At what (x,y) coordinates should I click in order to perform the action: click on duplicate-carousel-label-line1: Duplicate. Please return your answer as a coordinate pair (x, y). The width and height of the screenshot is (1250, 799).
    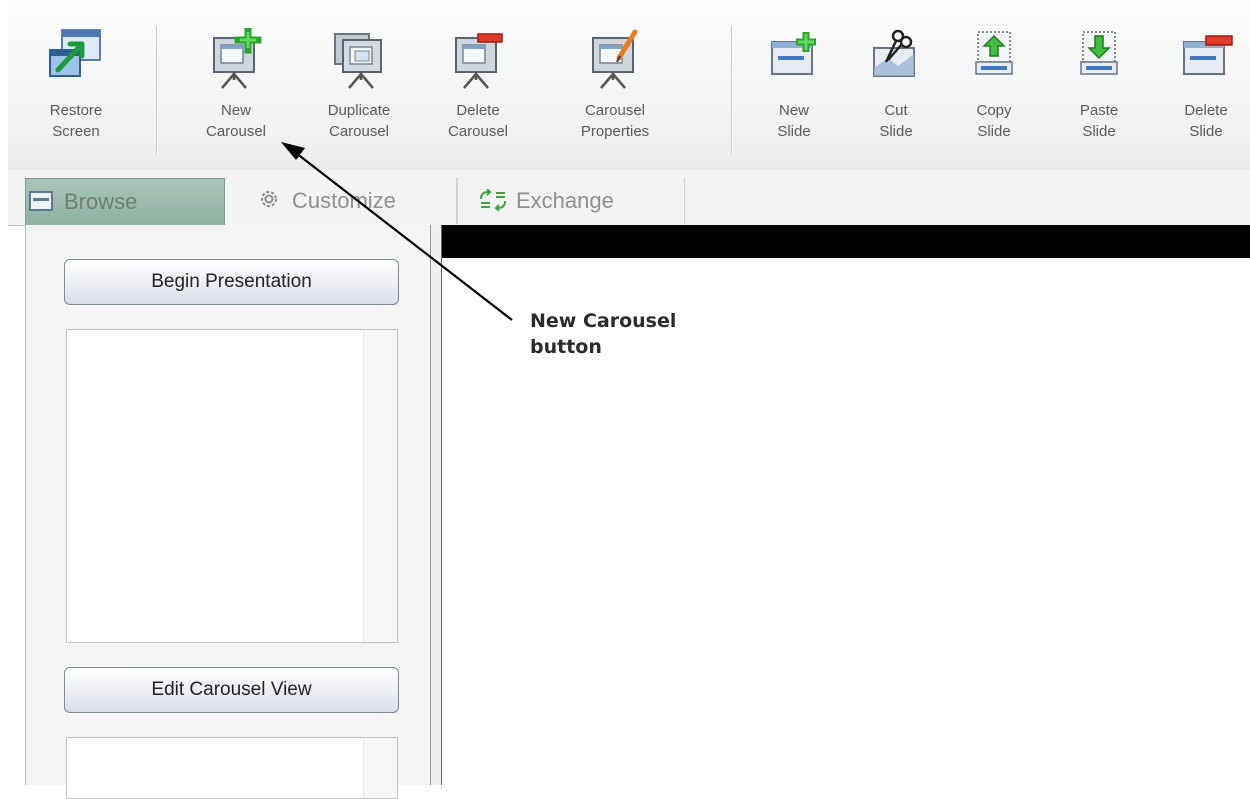
    Looking at the image, I should click on (359, 110).